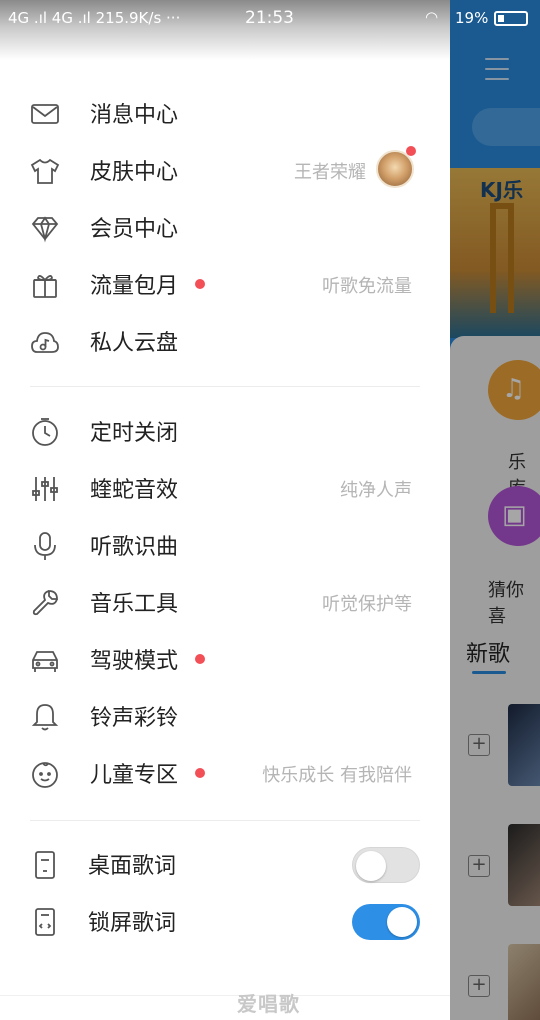 Image resolution: width=540 pixels, height=1020 pixels. I want to click on menu-item-song-recognition: 听歌识曲, so click(225, 545).